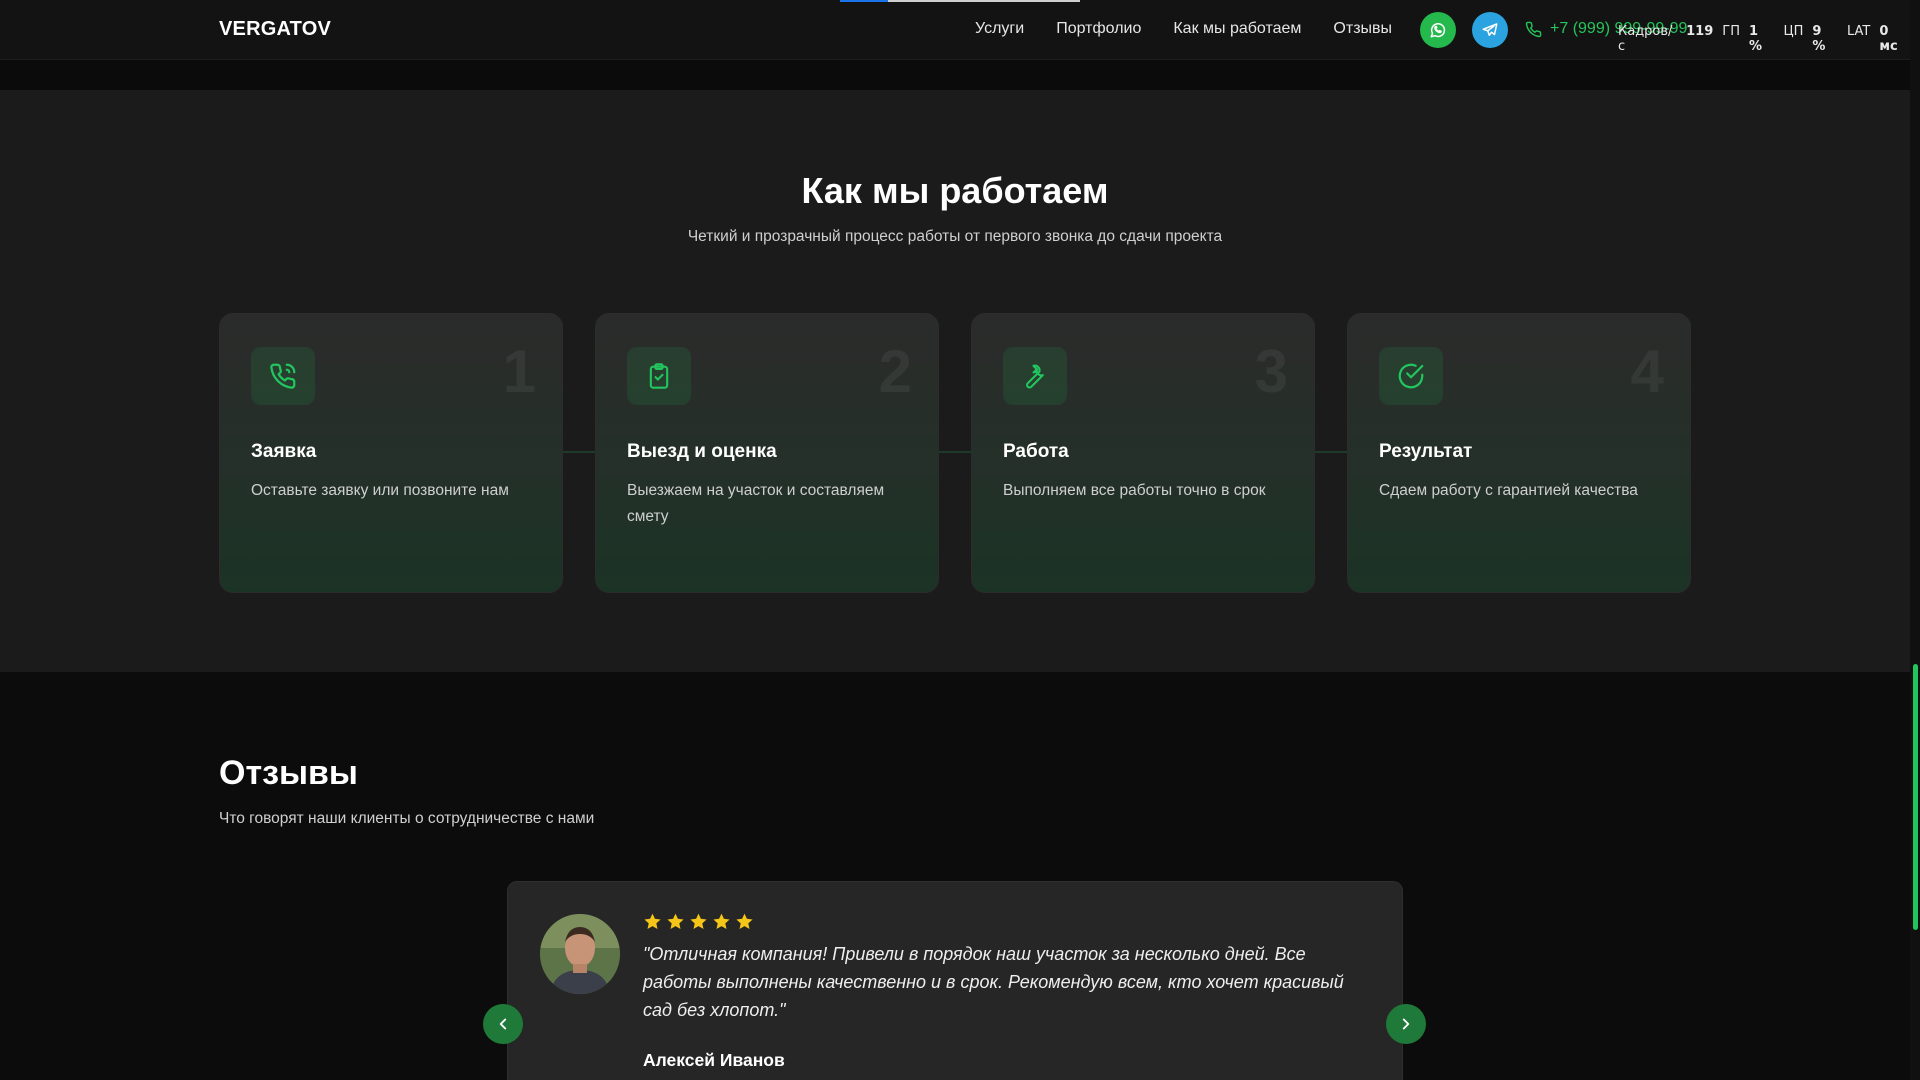 This screenshot has height=1080, width=1920. I want to click on gpu-value: 1 %, so click(1756, 39).